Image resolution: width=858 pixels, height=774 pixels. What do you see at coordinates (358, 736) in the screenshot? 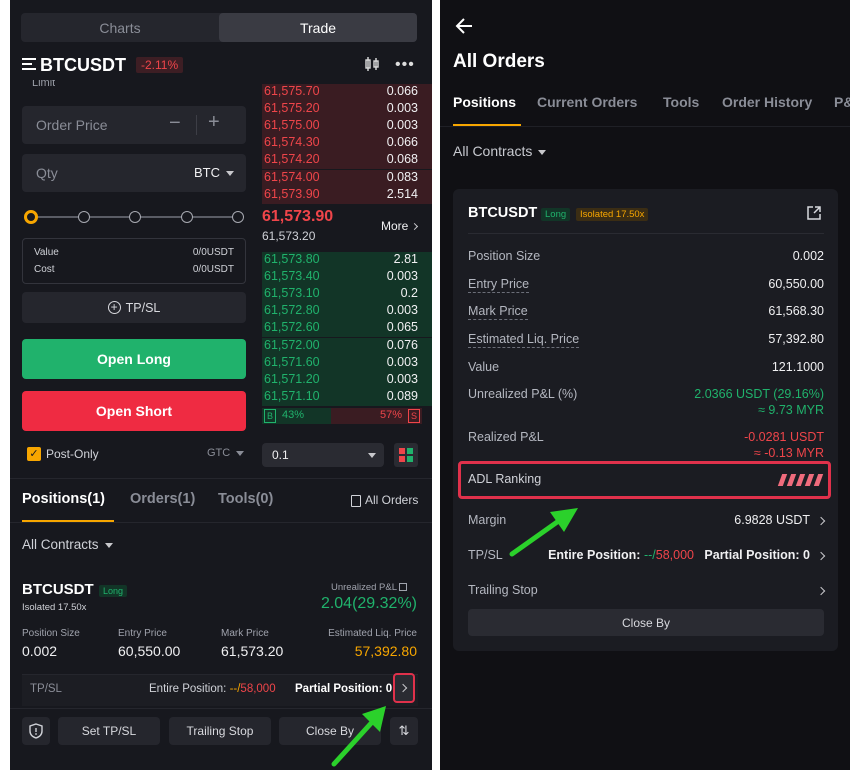
I see `annotation-arrow-icon` at bounding box center [358, 736].